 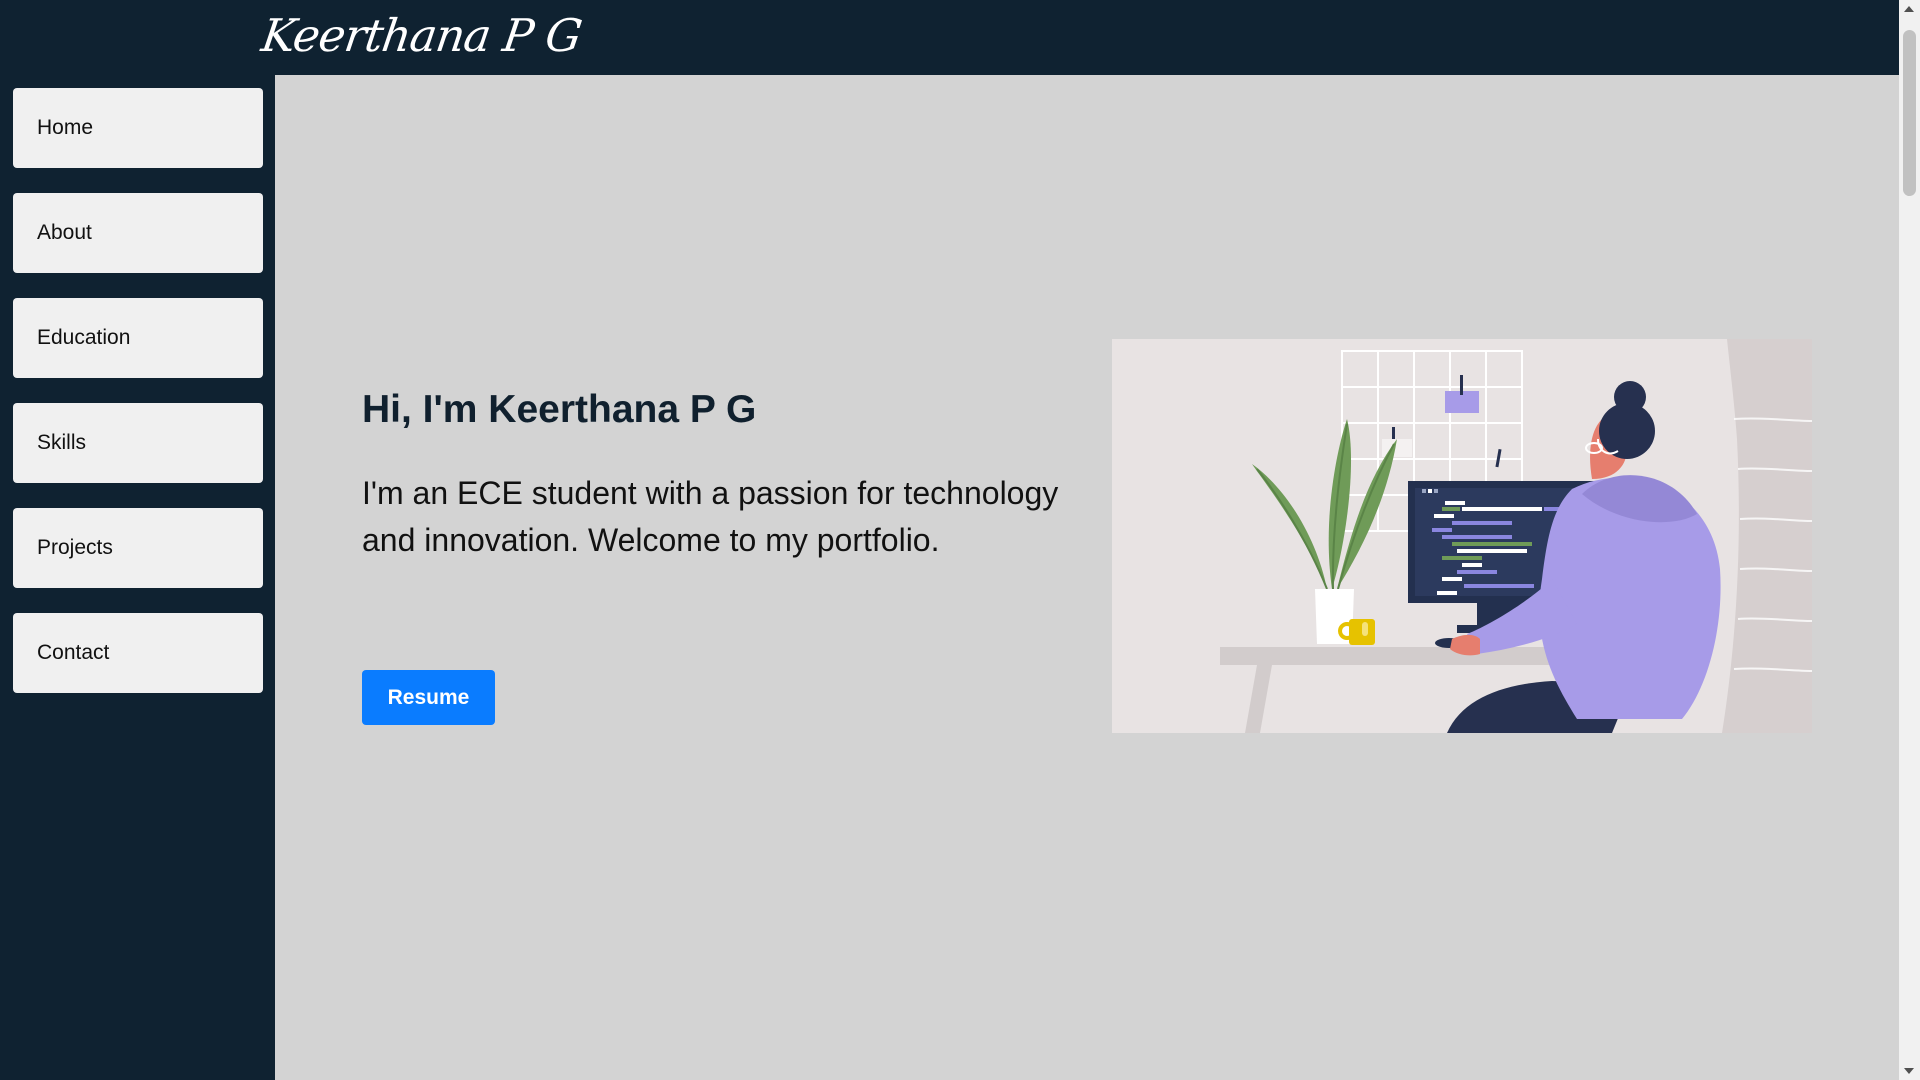 I want to click on scrollbar-thumb, so click(x=1909, y=113).